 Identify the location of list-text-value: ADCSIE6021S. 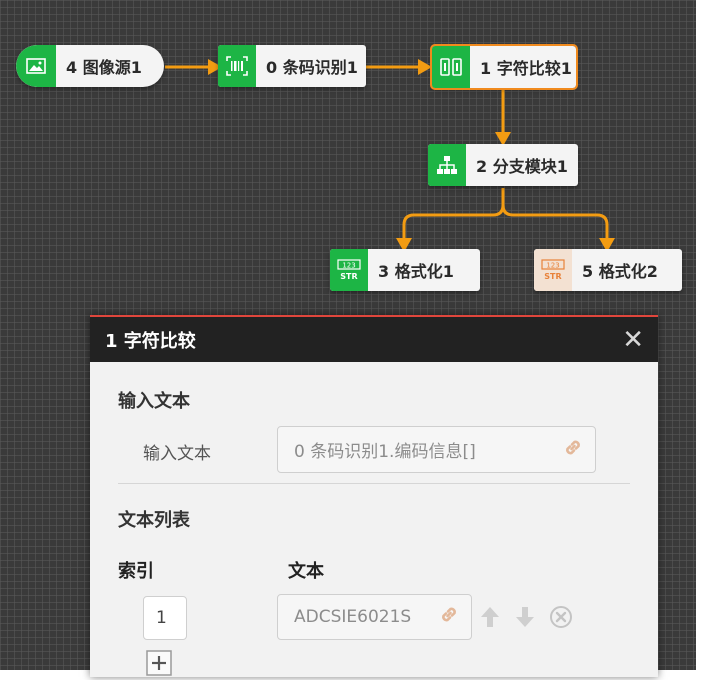
(353, 617).